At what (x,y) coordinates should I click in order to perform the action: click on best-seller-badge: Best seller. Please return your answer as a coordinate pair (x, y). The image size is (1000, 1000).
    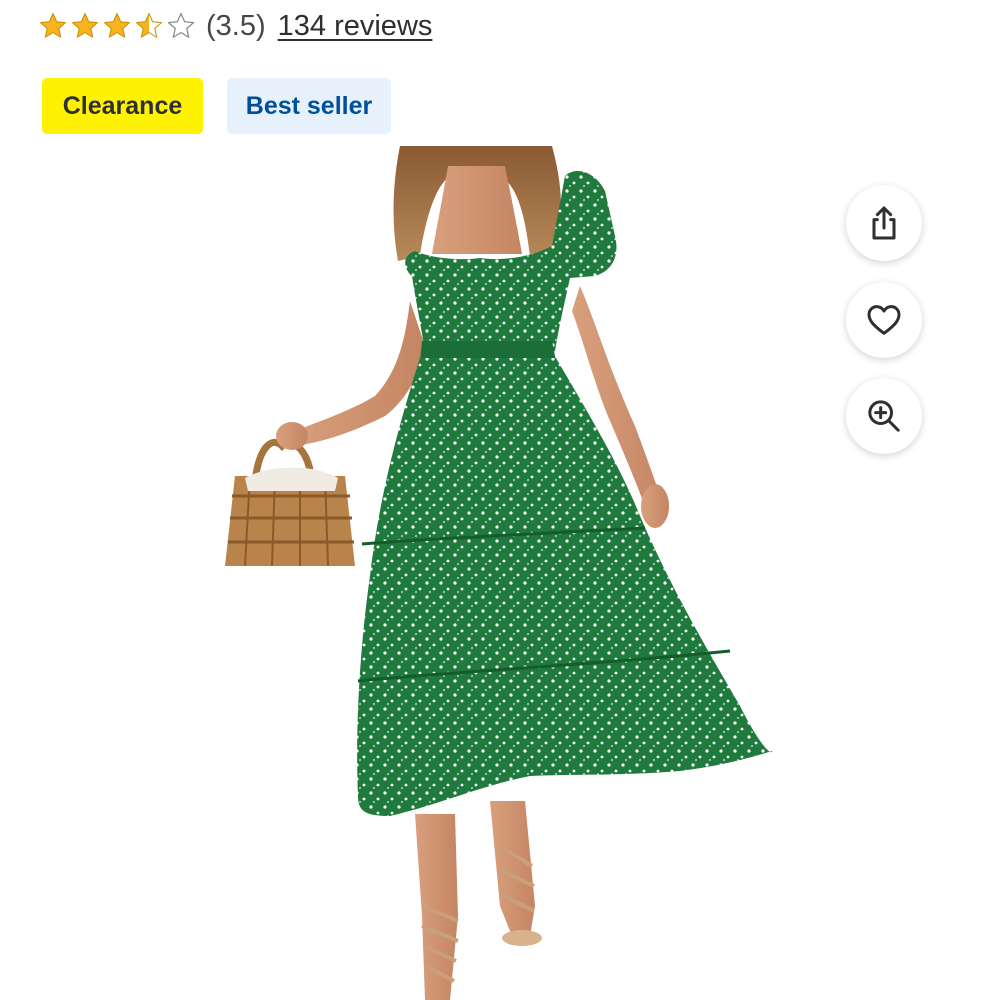
    Looking at the image, I should click on (309, 106).